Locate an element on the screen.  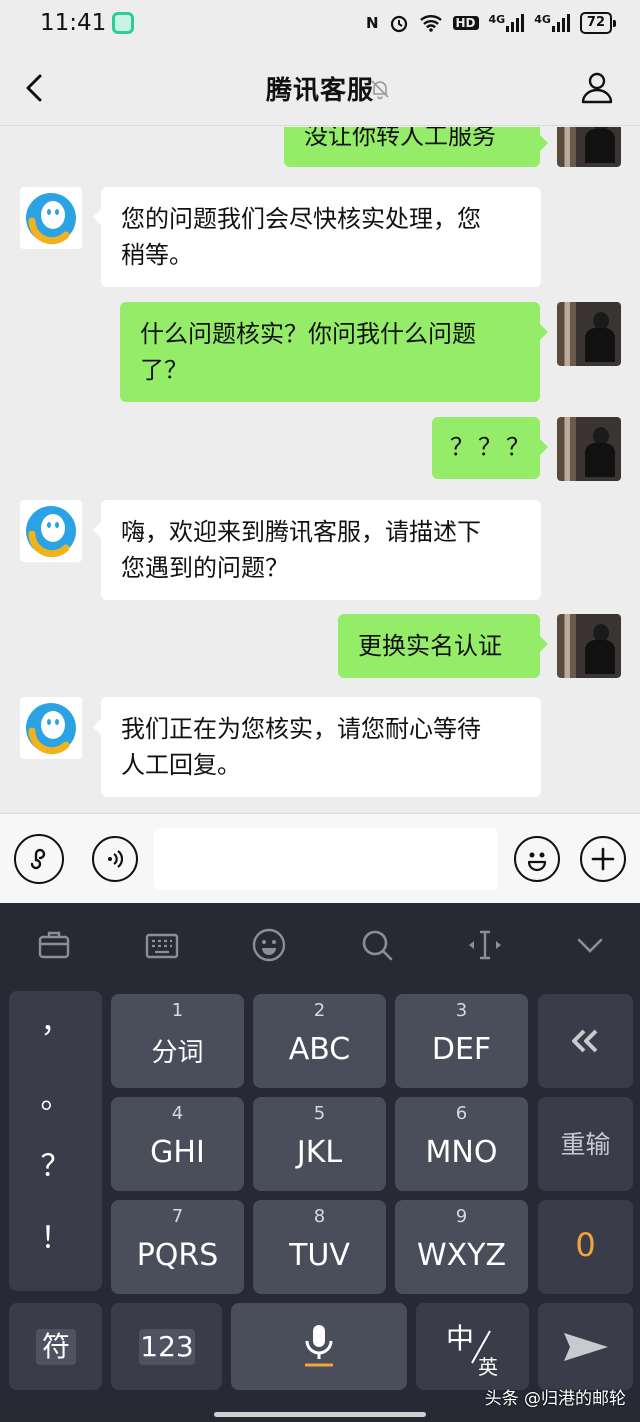
backspace-icon is located at coordinates (585, 1041).